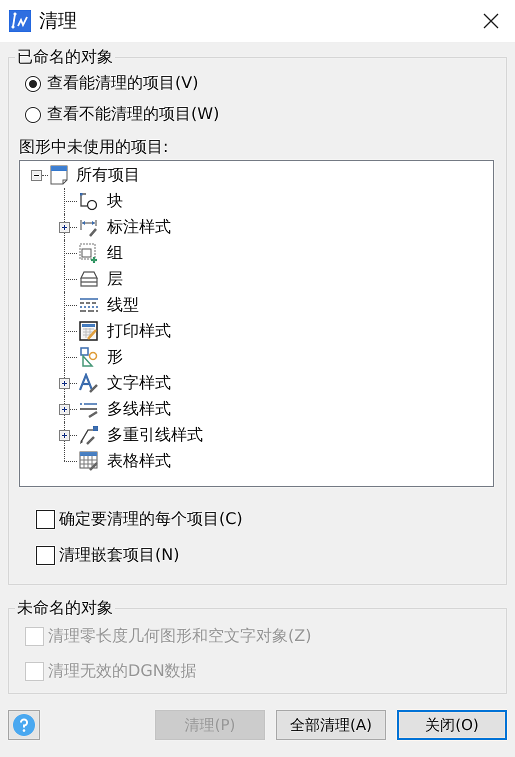 This screenshot has width=515, height=757. I want to click on table-style-icon, so click(89, 461).